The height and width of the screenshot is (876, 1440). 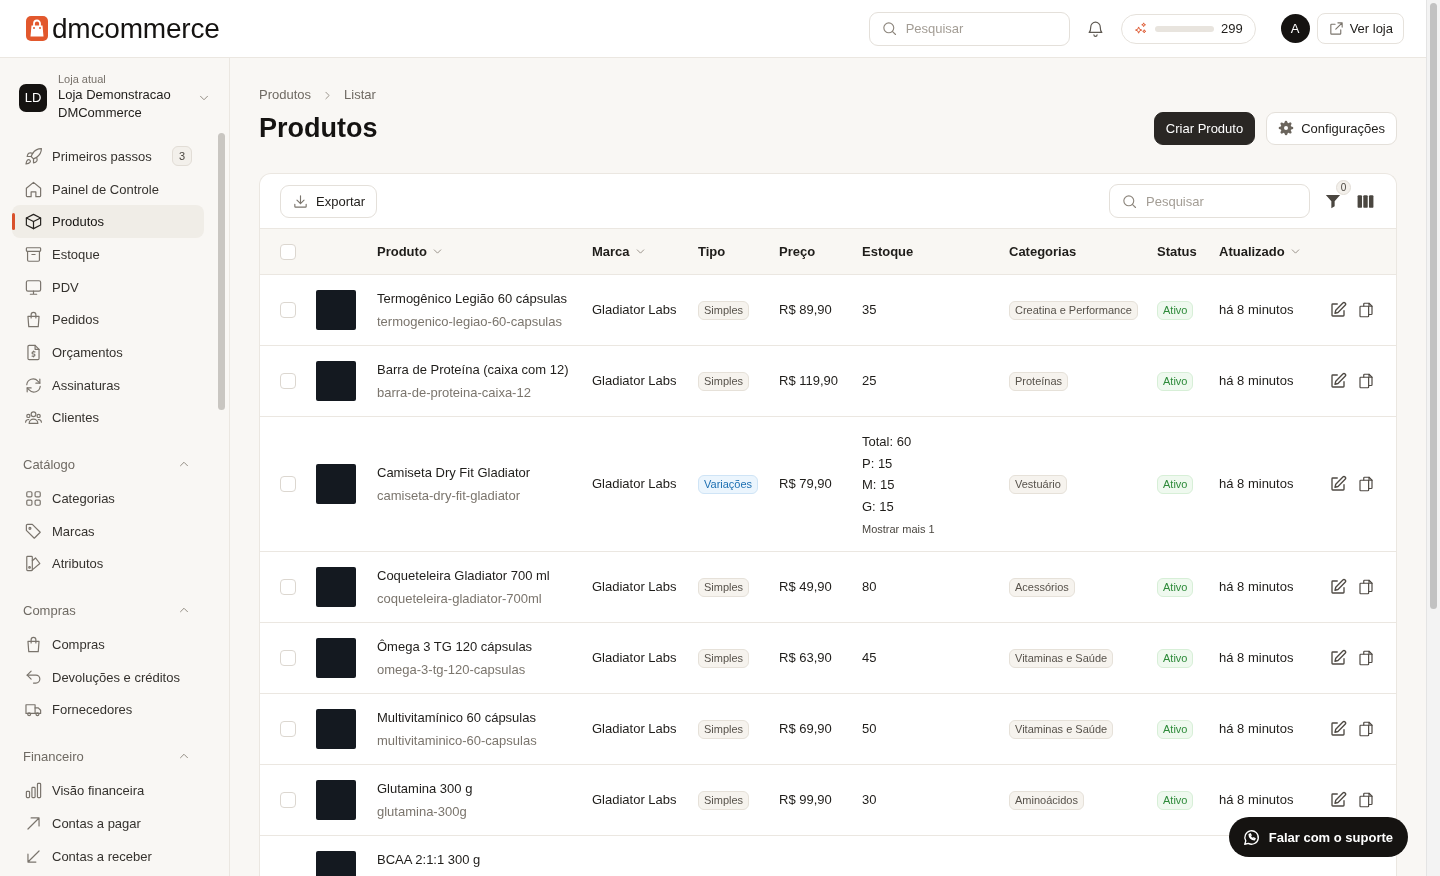 I want to click on product-name: Termogênico Legião 60 cápsulas, so click(x=484, y=298).